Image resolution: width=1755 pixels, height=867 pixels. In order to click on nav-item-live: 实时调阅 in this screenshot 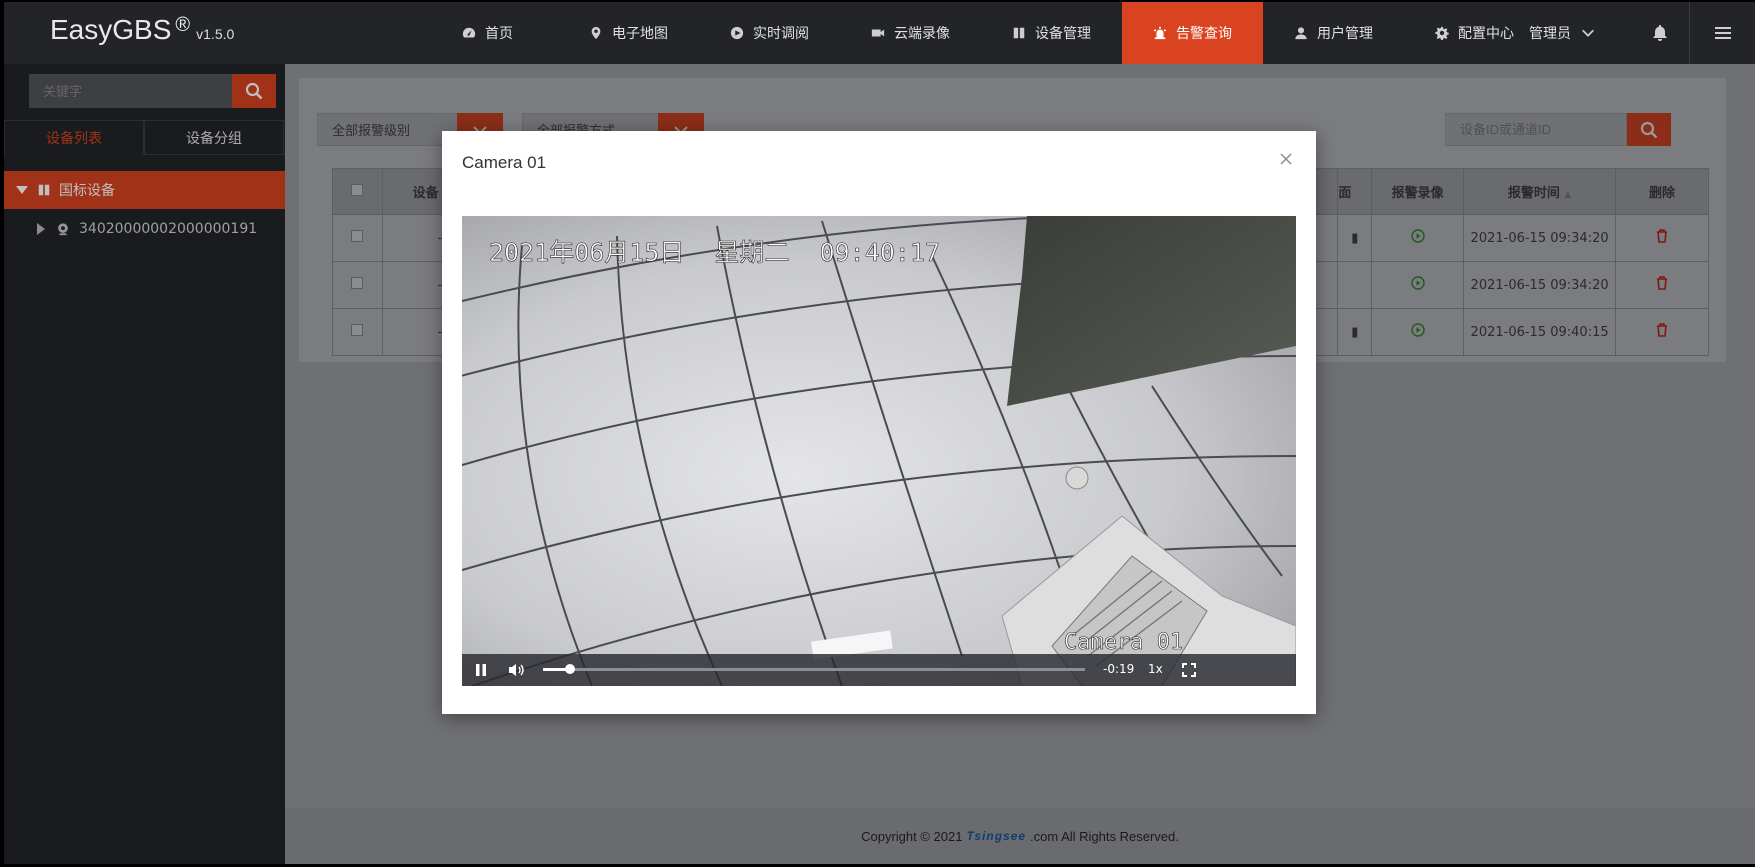, I will do `click(769, 33)`.